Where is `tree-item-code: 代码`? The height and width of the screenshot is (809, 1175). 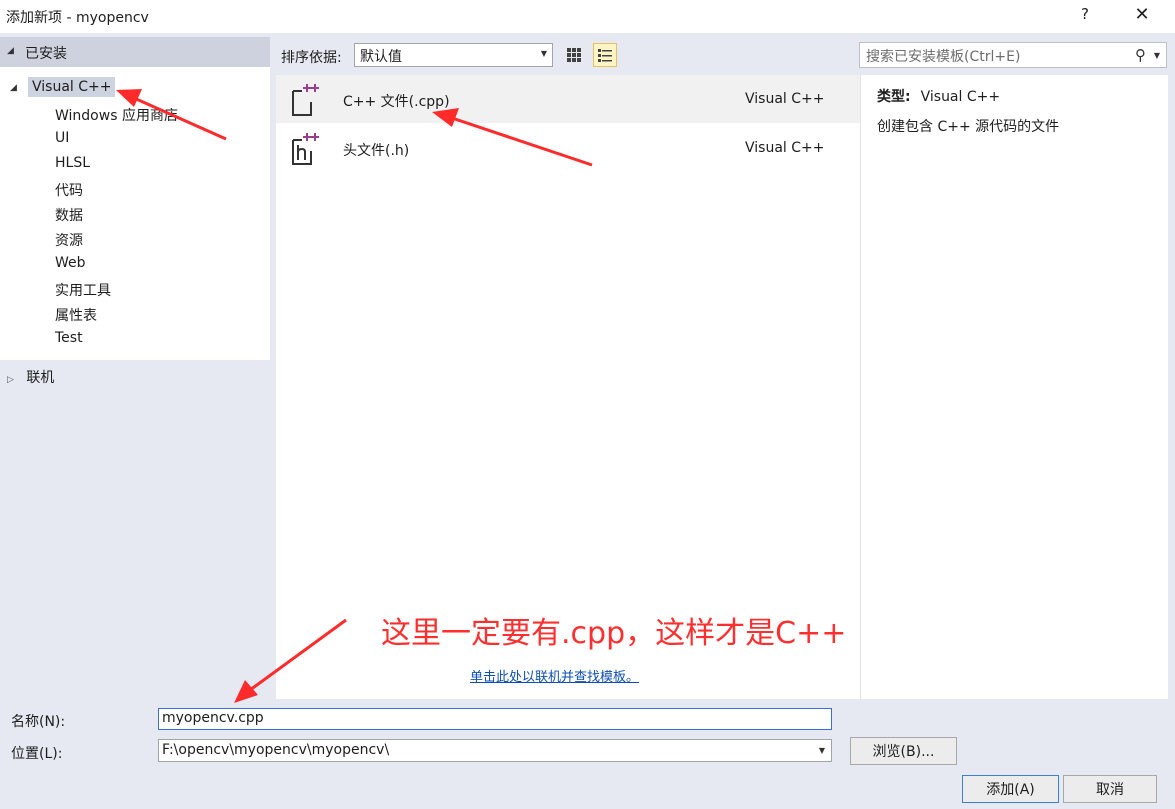
tree-item-code: 代码 is located at coordinates (69, 190).